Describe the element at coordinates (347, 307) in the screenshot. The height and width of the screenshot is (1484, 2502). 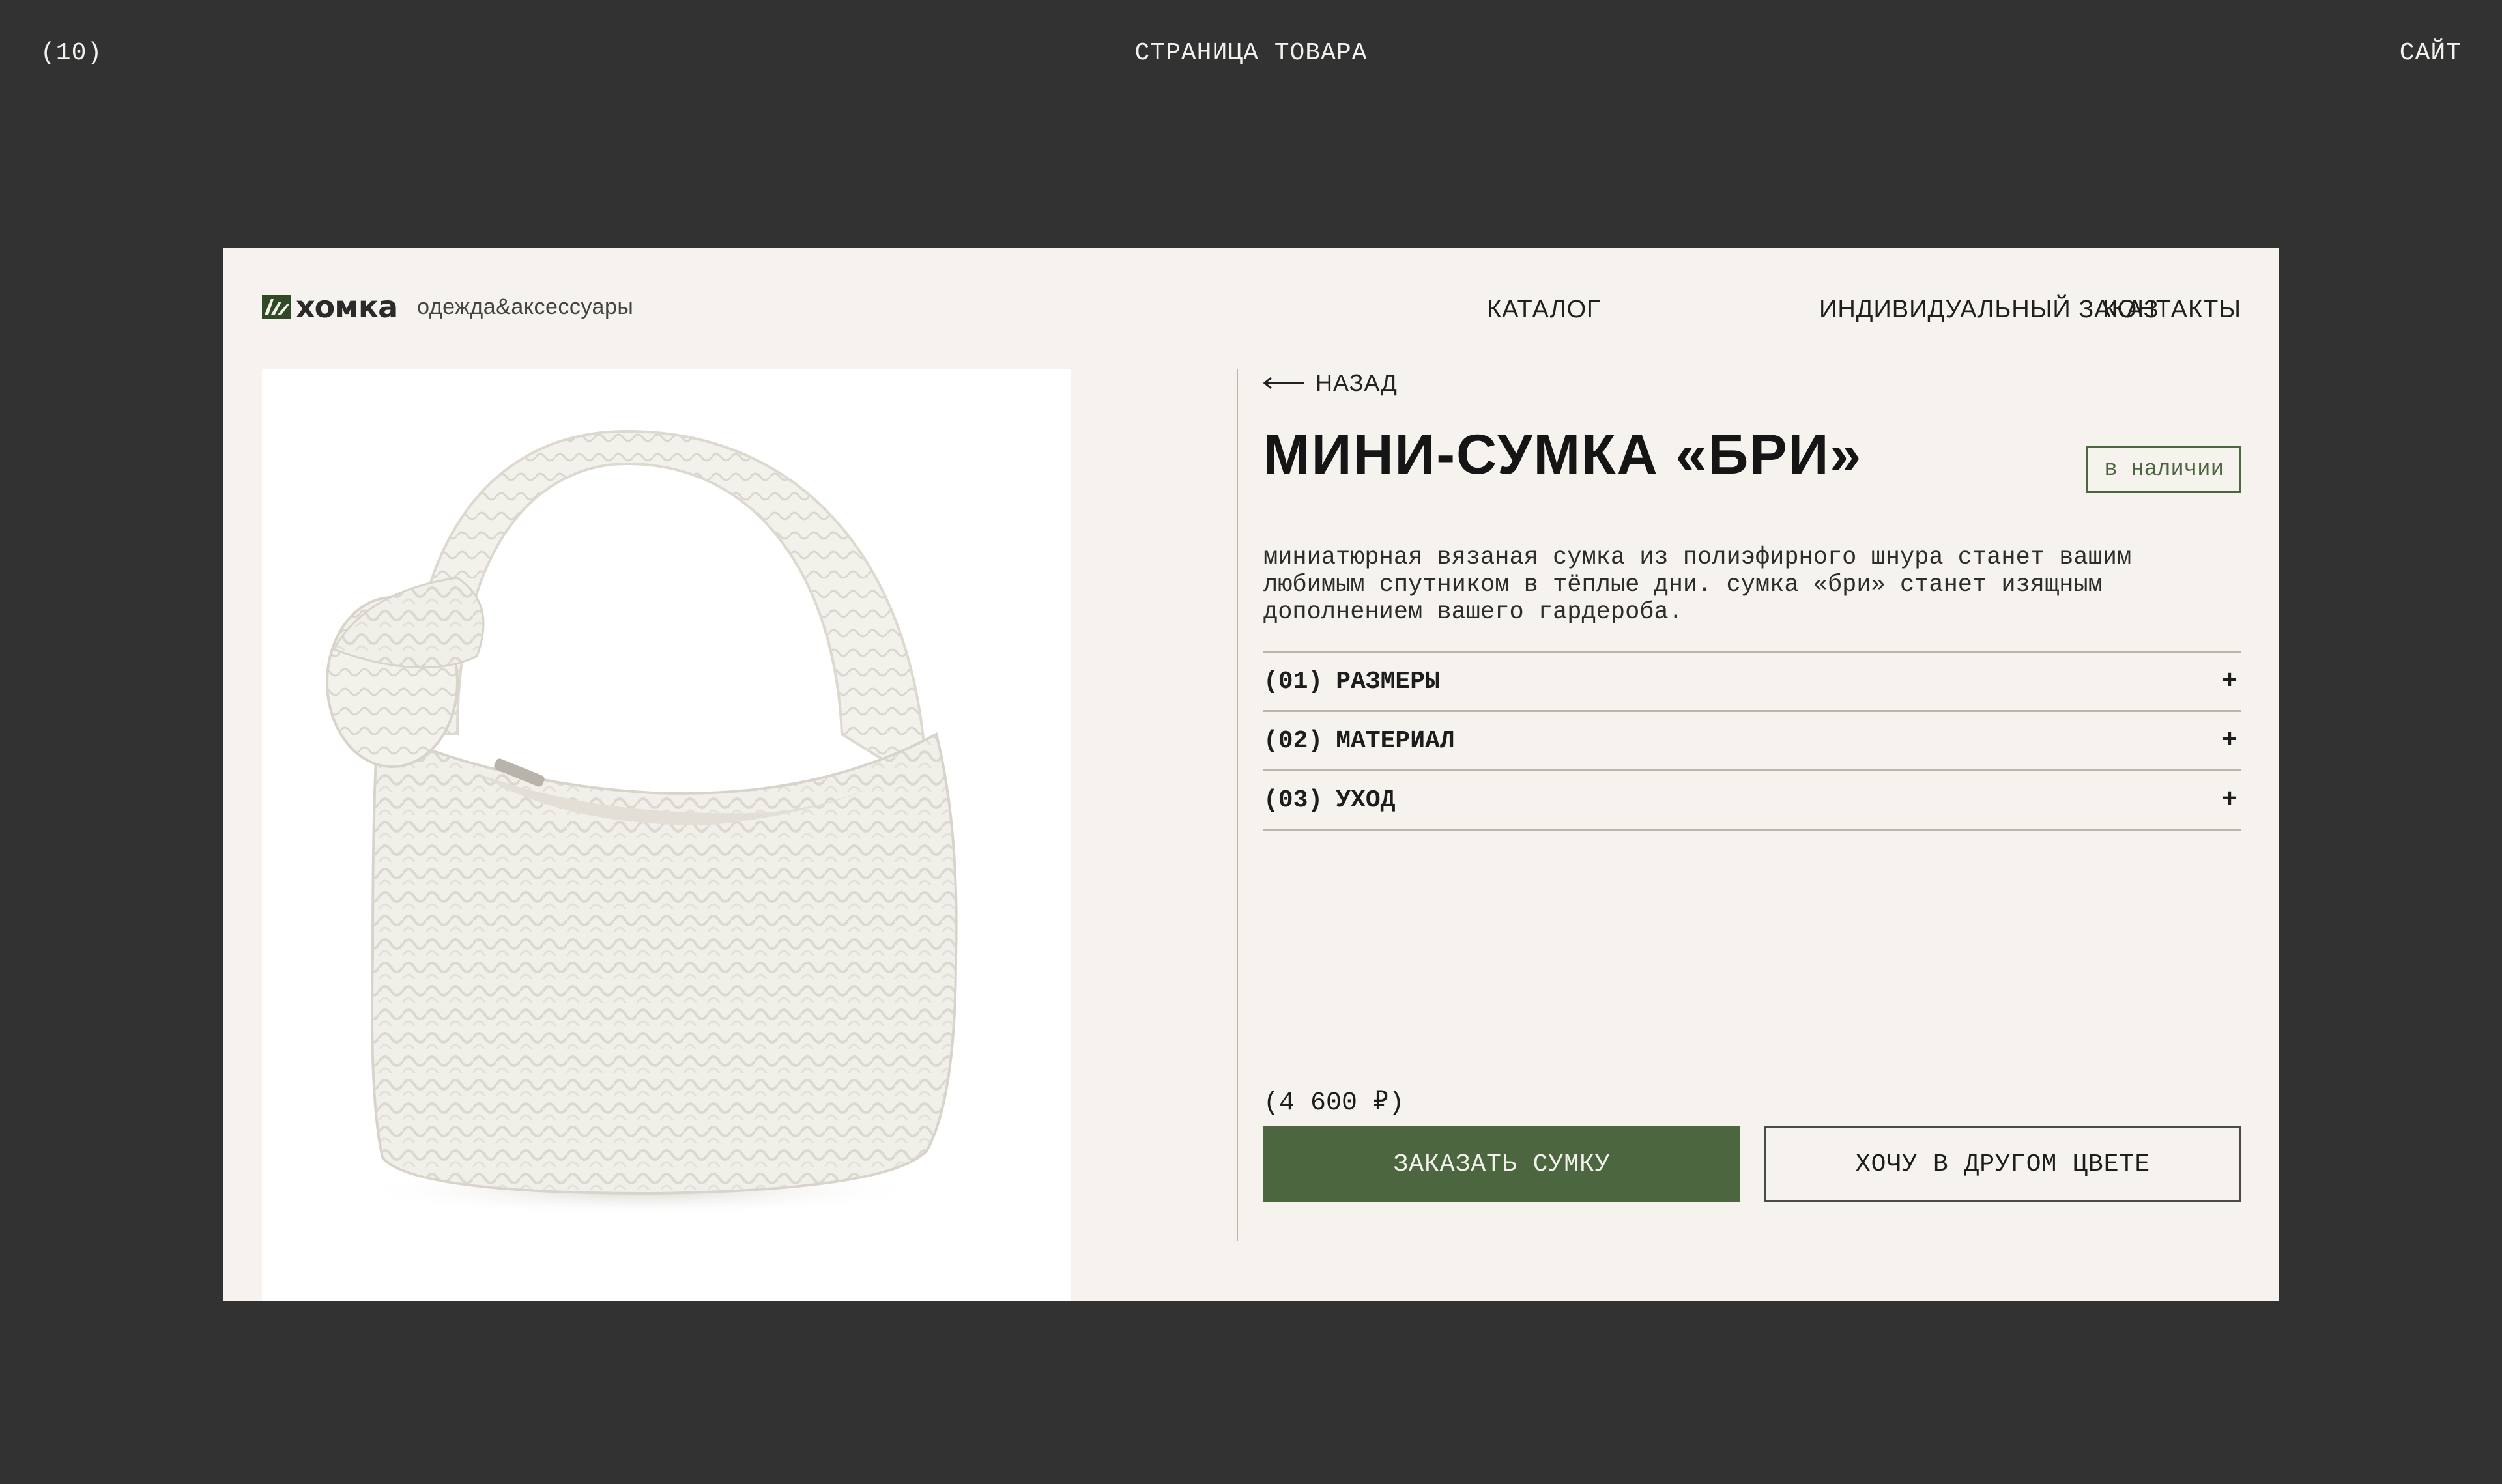
I see `logo-name: хомка` at that location.